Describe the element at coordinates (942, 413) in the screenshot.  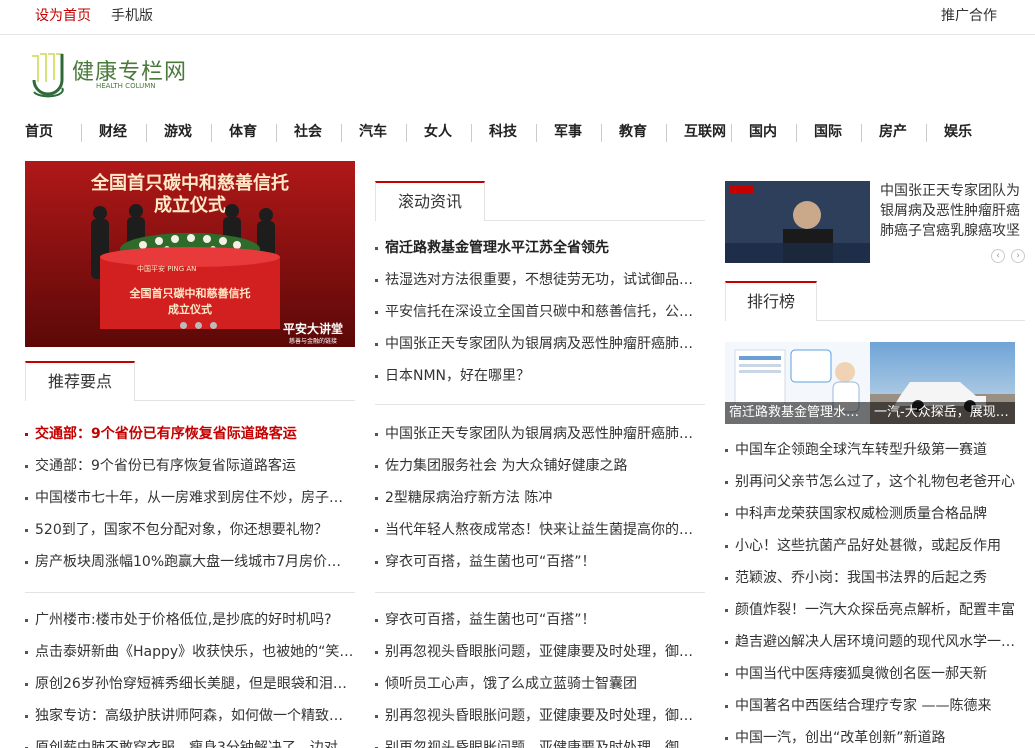
I see `ranking-thumb-2-caption: 一汽-大众探岳，展现出众实力` at that location.